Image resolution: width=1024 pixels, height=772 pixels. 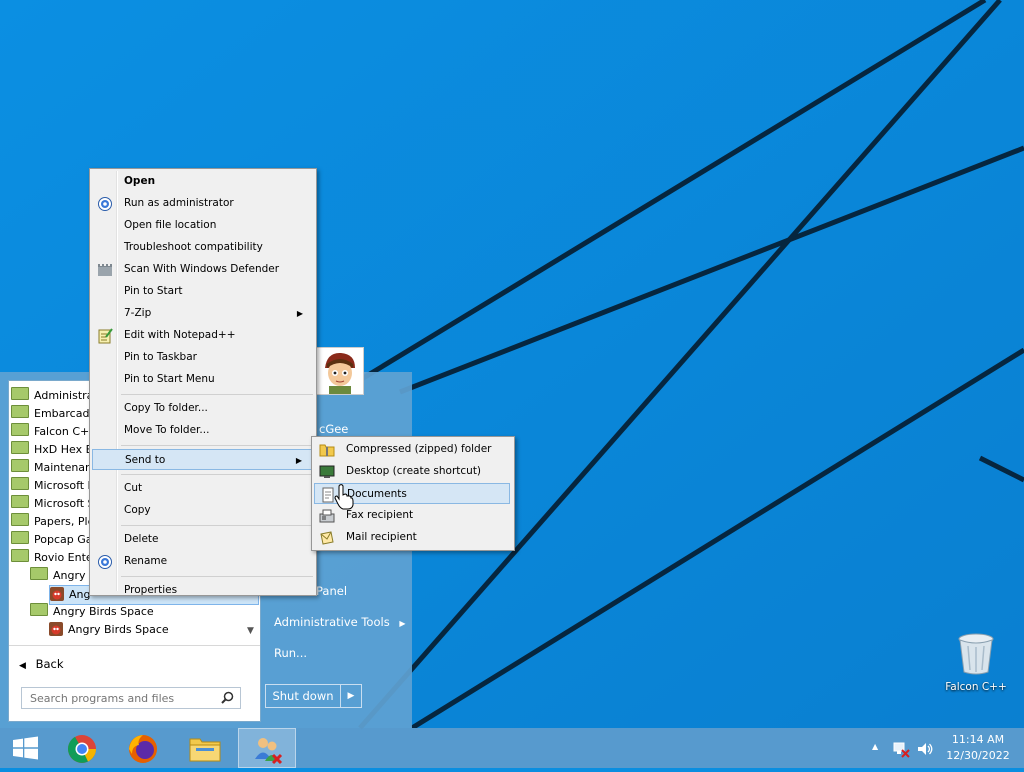 I want to click on shield-icon, so click(x=105, y=204).